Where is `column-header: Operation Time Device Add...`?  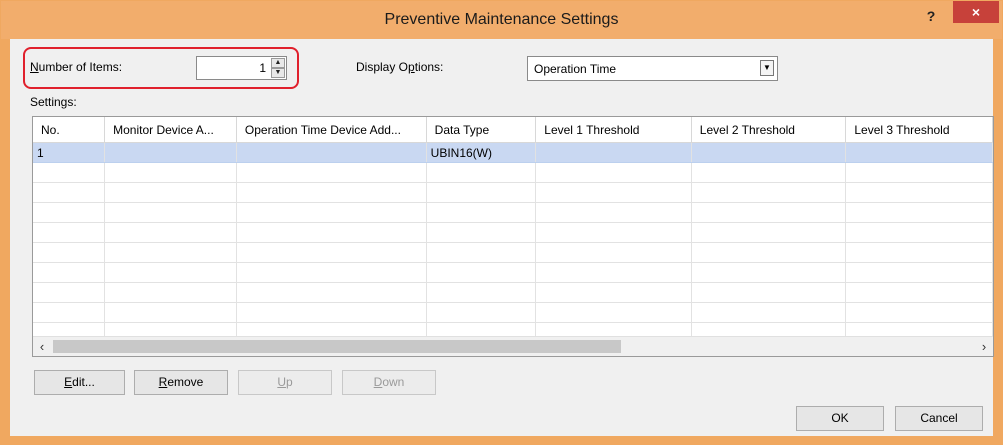 column-header: Operation Time Device Add... is located at coordinates (331, 130).